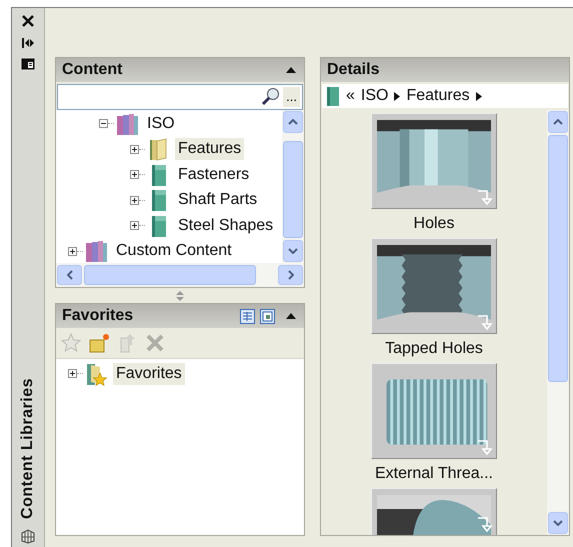  Describe the element at coordinates (99, 343) in the screenshot. I see `new-folder-icon` at that location.